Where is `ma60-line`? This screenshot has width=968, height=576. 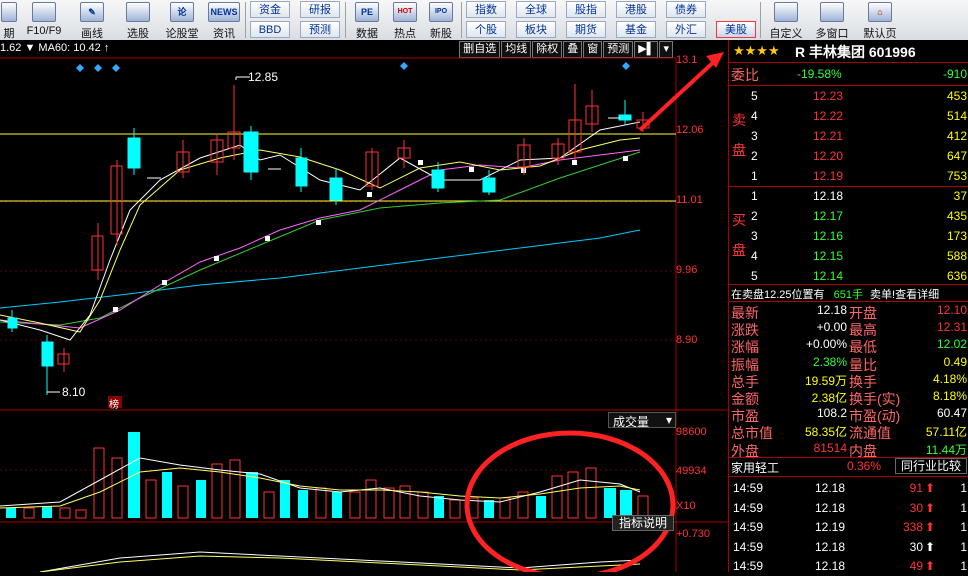
ma60-line is located at coordinates (320, 269).